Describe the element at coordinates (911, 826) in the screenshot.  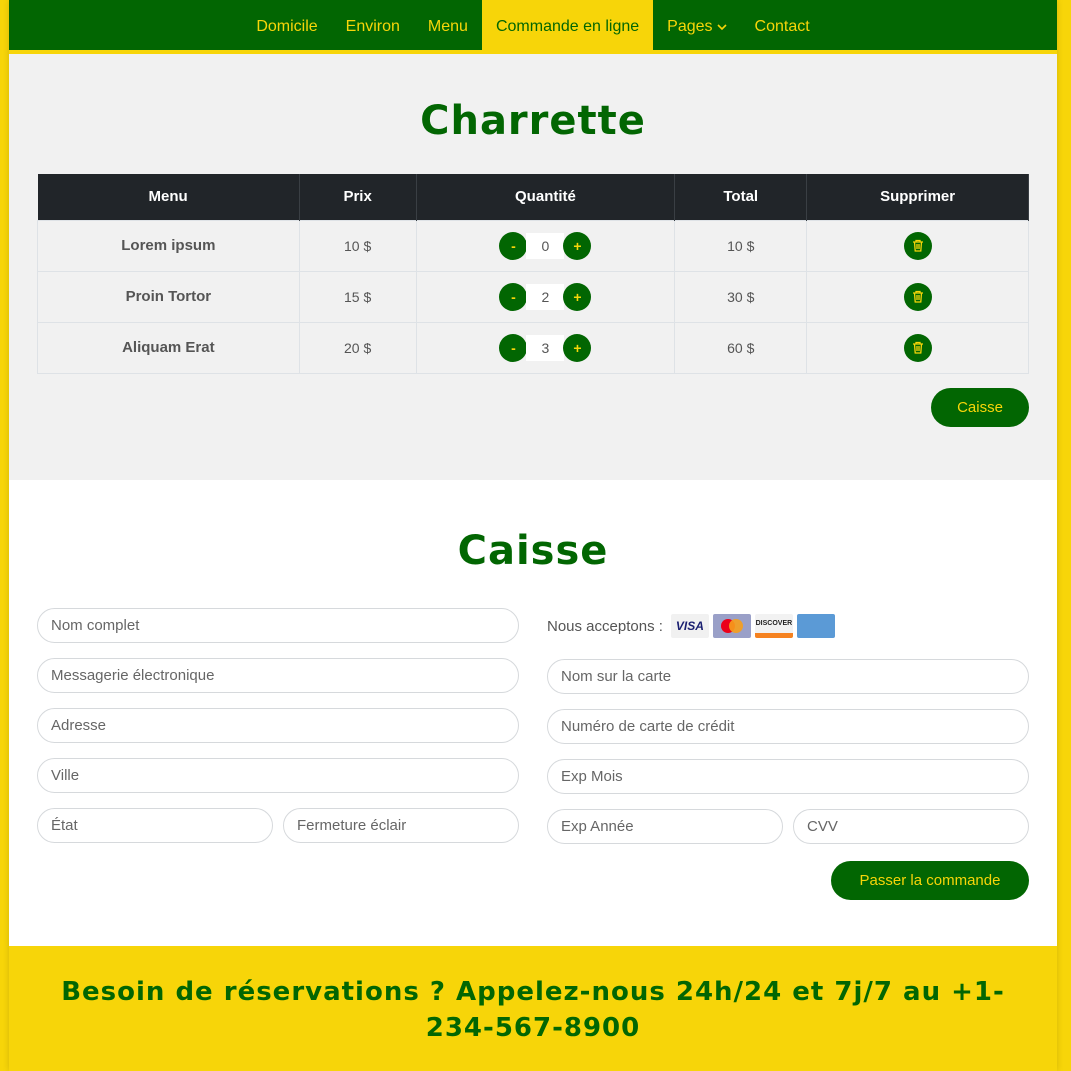
I see `cvv-field: CVV` at that location.